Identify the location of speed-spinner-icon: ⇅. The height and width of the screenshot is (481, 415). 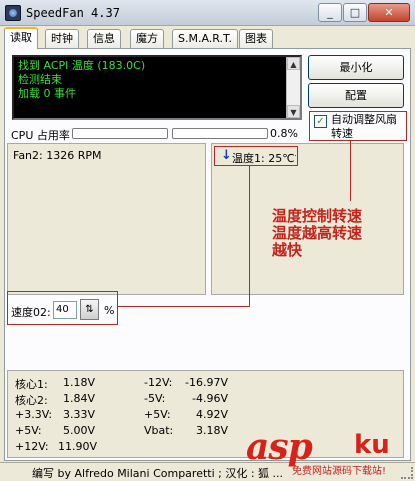
(89, 309).